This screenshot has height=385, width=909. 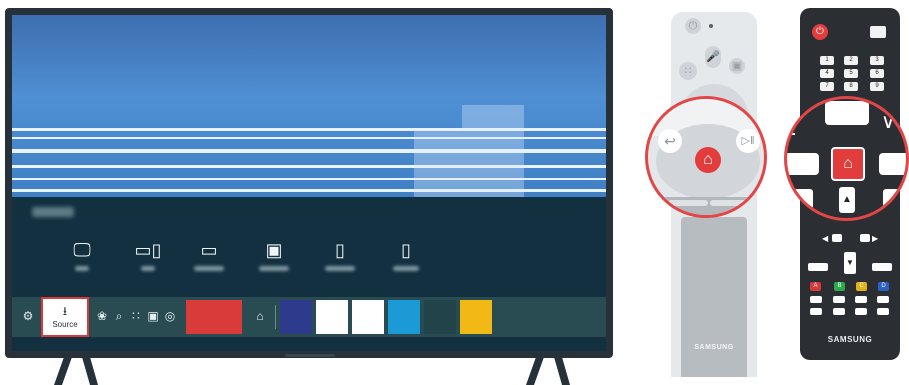 I want to click on mic-icon: 🎤, so click(x=713, y=57).